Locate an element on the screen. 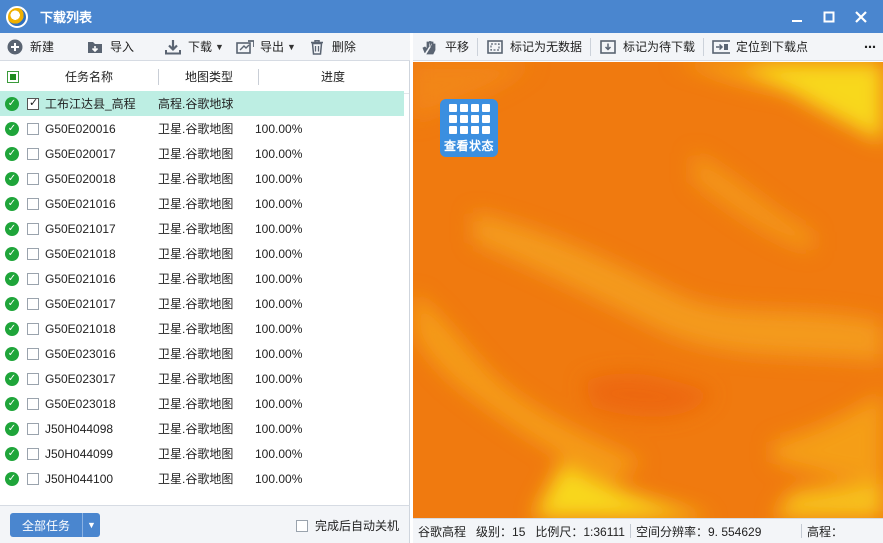  auto-shutdown-checkbox is located at coordinates (302, 525).